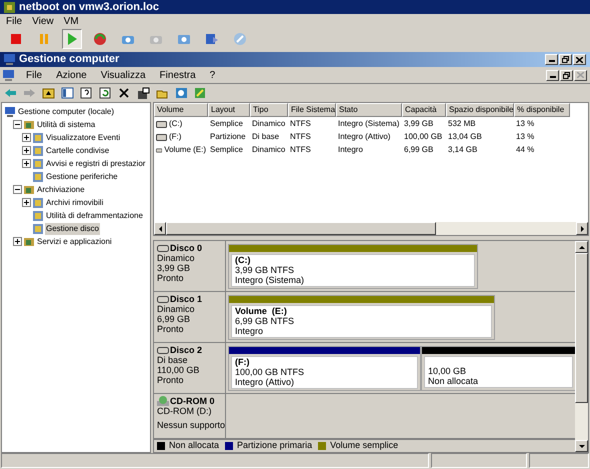  I want to click on disk-name: Disco 0, so click(186, 248).